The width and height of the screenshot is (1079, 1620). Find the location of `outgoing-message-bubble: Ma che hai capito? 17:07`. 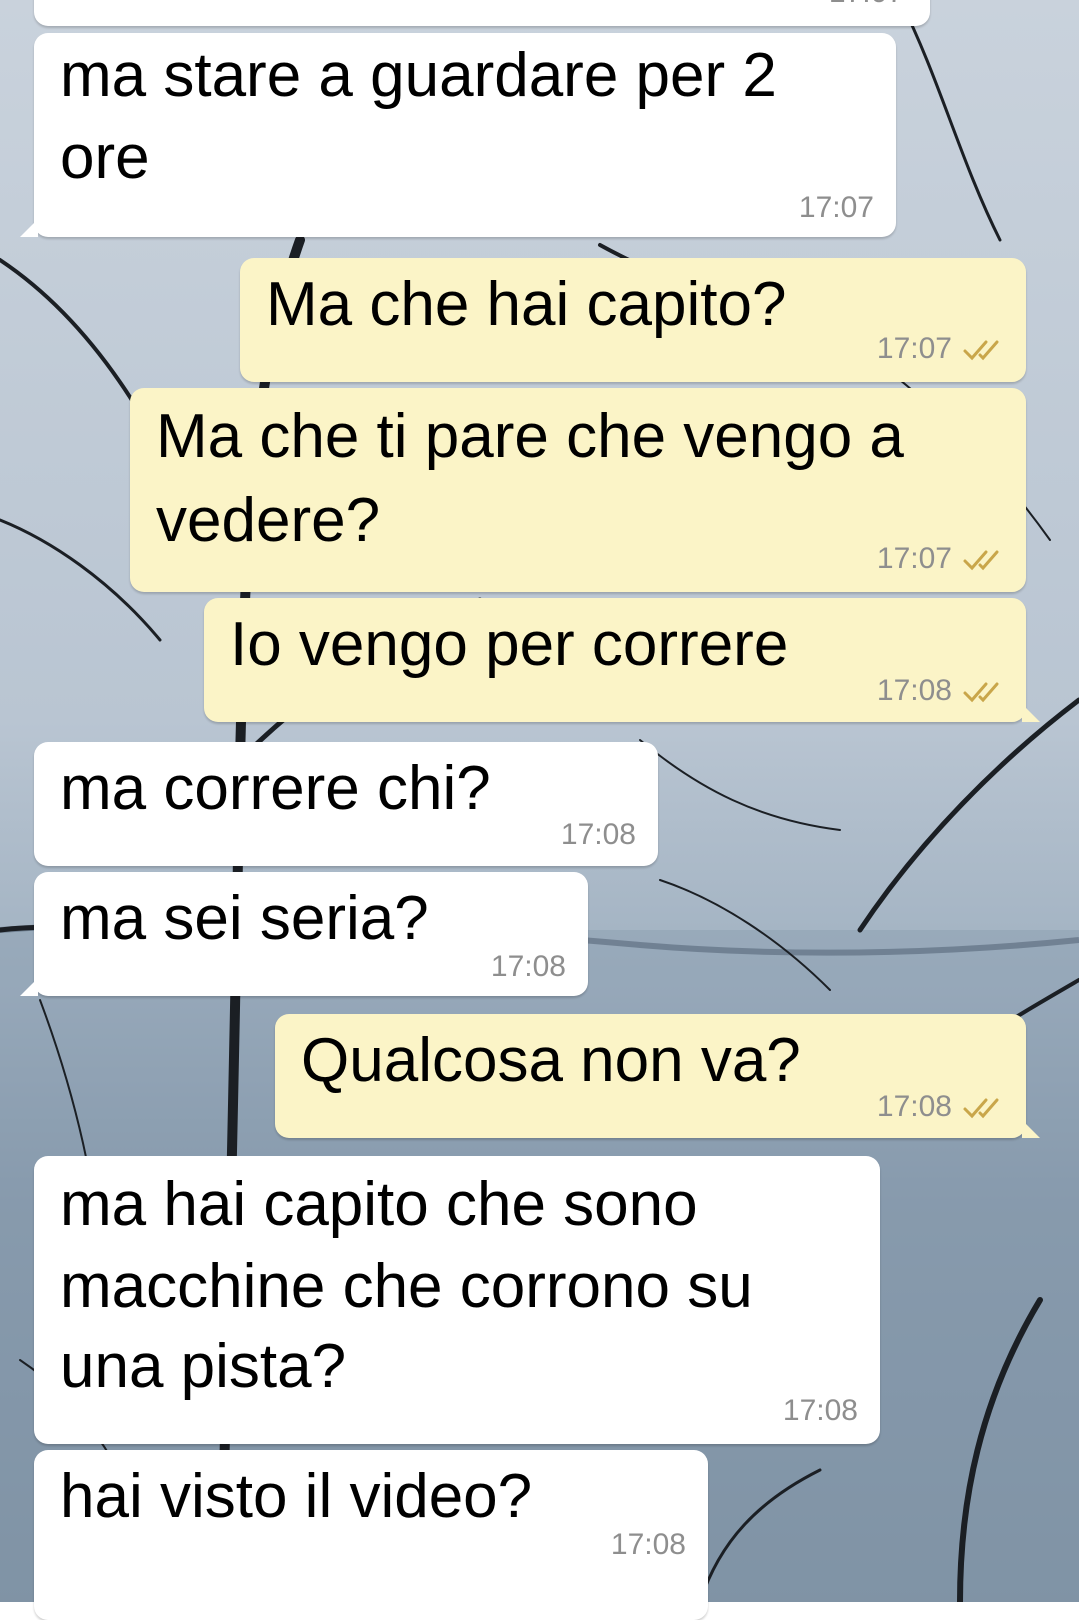

outgoing-message-bubble: Ma che hai capito? 17:07 is located at coordinates (633, 320).